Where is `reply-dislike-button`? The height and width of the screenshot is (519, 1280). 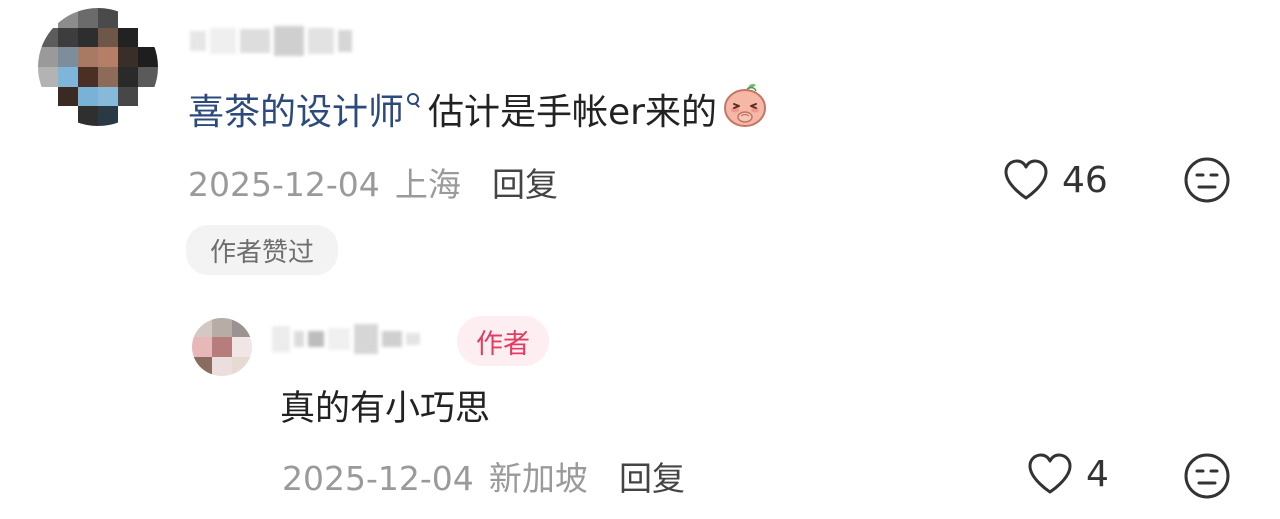
reply-dislike-button is located at coordinates (1207, 478).